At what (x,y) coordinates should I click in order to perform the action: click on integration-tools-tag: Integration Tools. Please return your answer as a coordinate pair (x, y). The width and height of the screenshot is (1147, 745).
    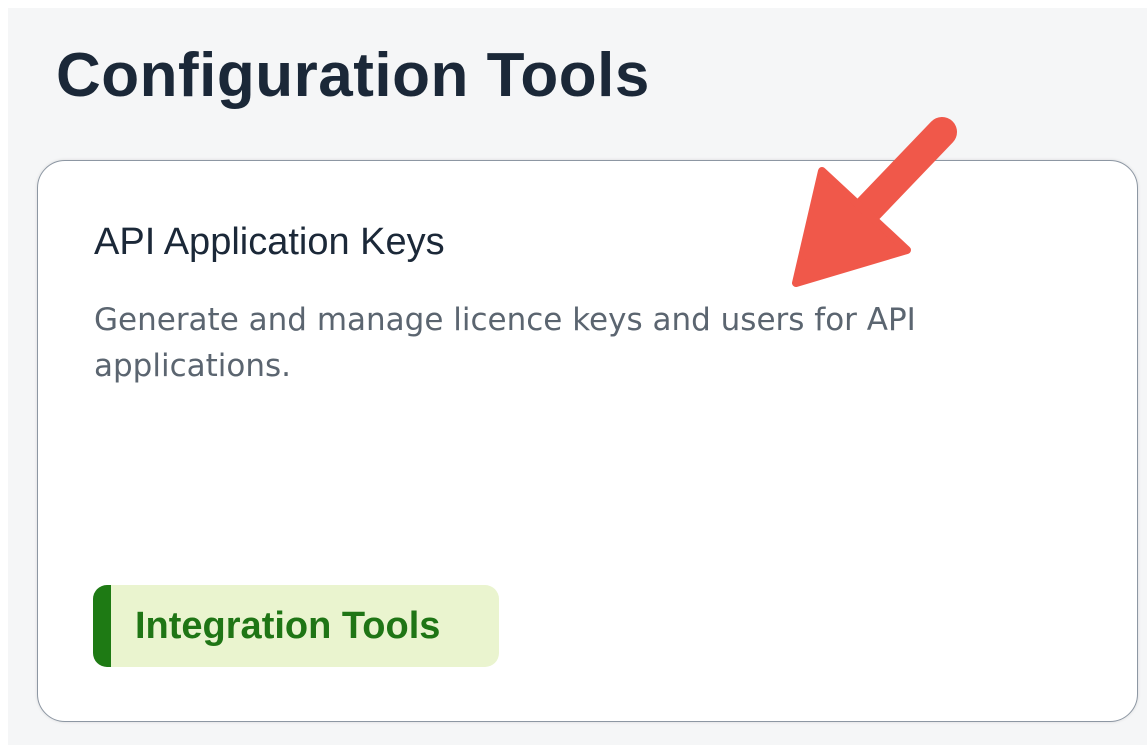
    Looking at the image, I should click on (296, 626).